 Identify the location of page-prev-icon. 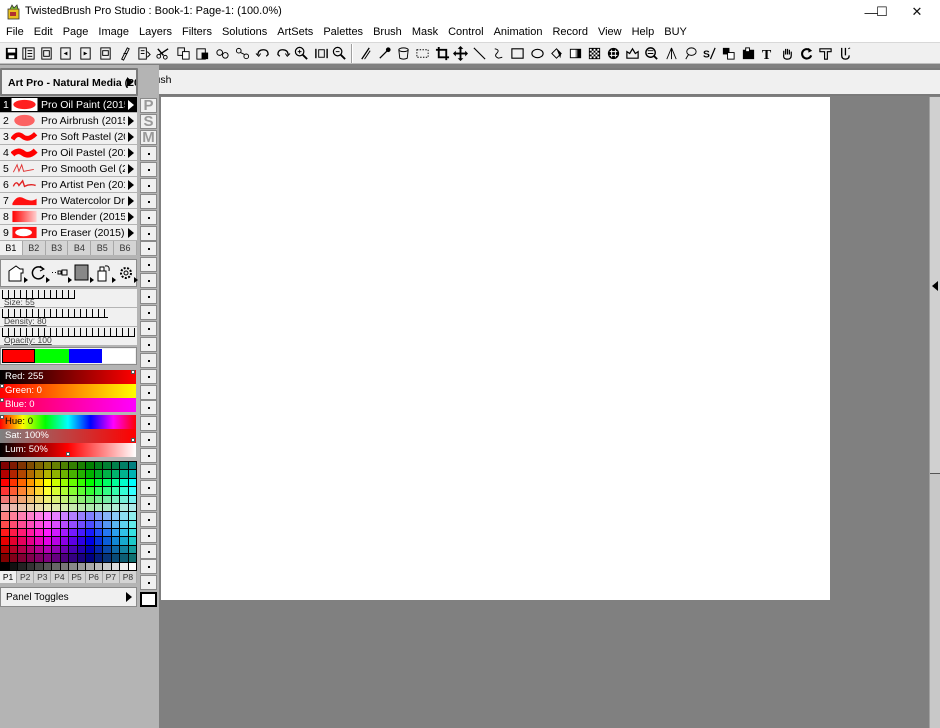
(65, 53).